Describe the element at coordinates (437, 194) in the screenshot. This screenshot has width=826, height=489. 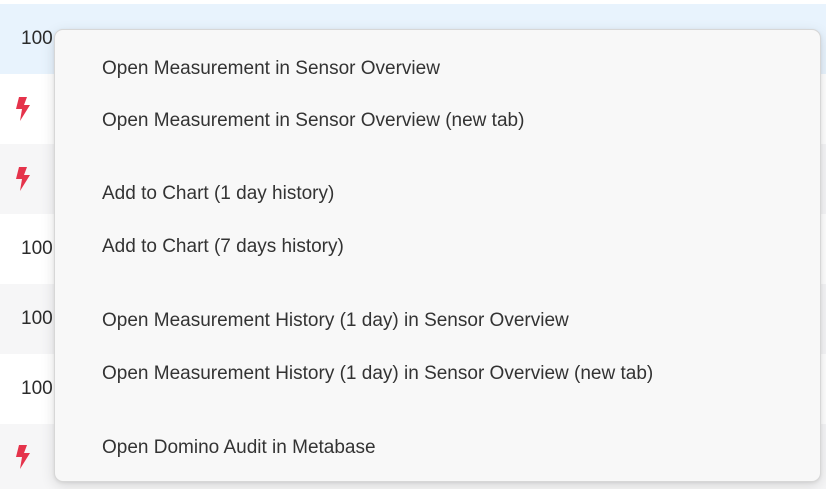
I see `menu-item-add-to-chart-1-day: Add to Chart (1 day history)` at that location.